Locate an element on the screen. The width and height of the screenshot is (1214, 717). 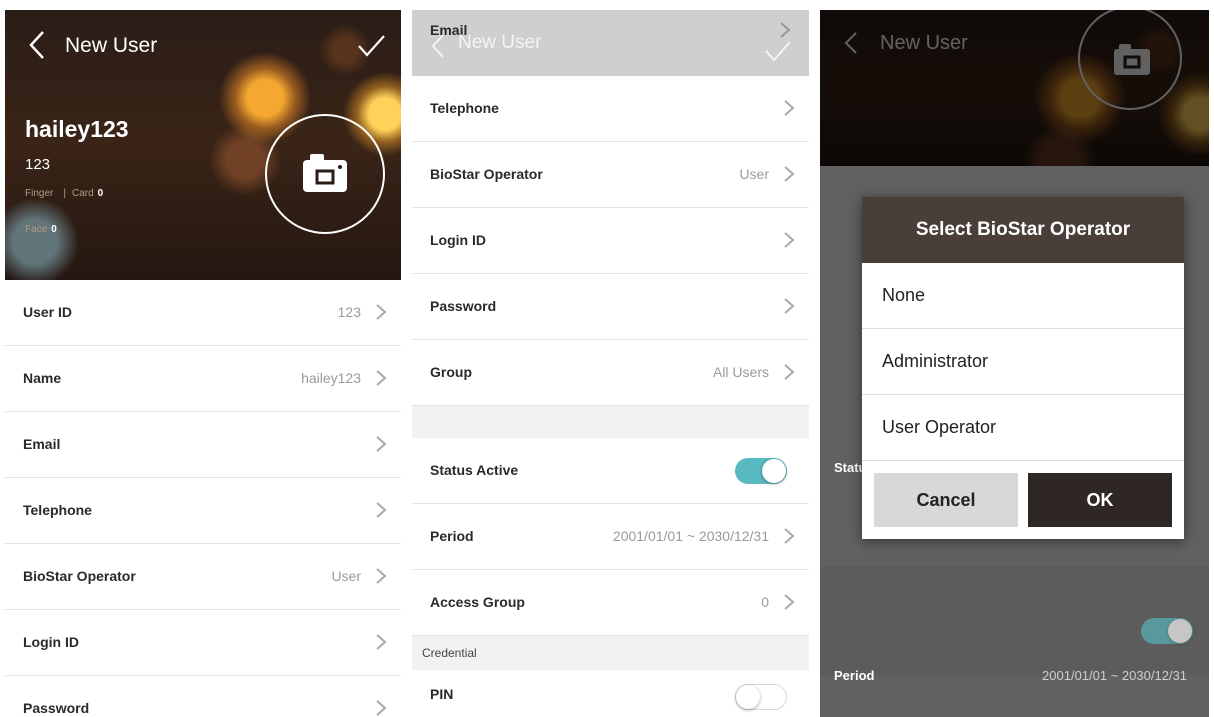
group-value: All Users is located at coordinates (740, 372).